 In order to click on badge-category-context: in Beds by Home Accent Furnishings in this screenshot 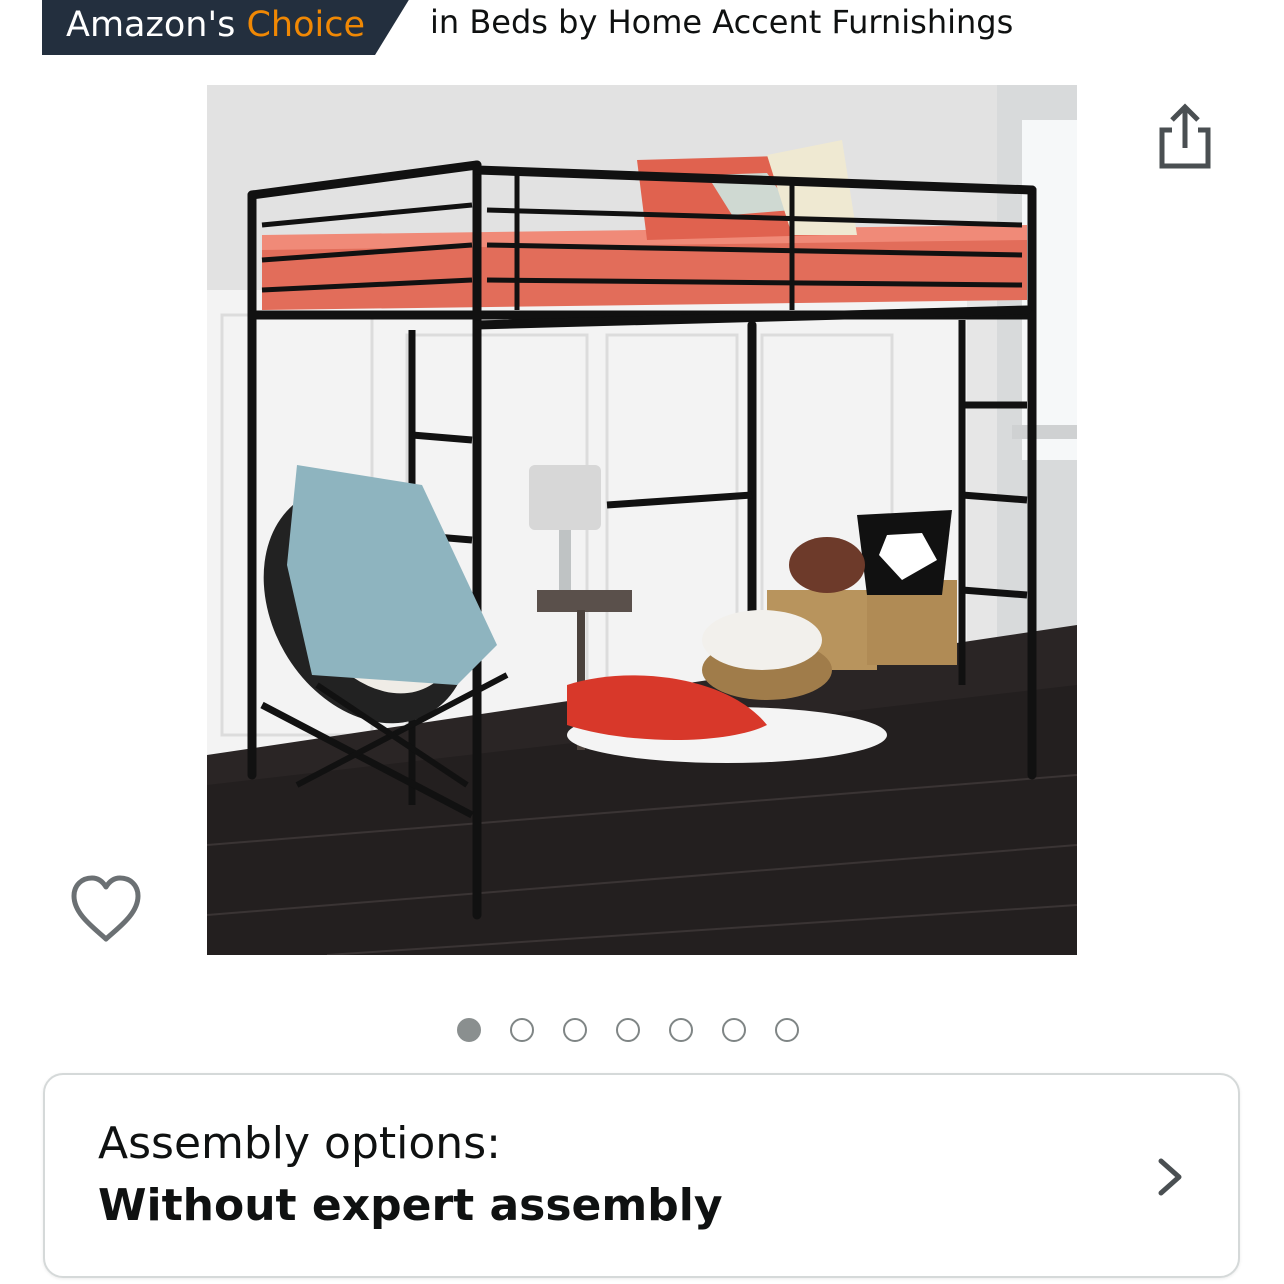, I will do `click(722, 22)`.